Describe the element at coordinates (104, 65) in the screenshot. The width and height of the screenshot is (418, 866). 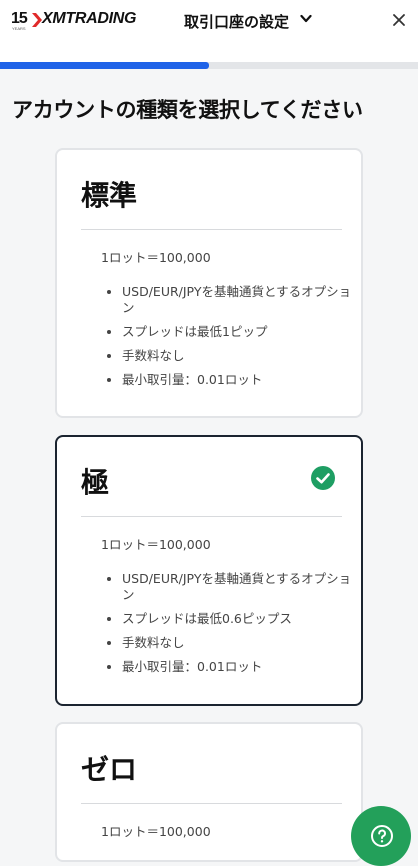
I see `progress-bar-fill` at that location.